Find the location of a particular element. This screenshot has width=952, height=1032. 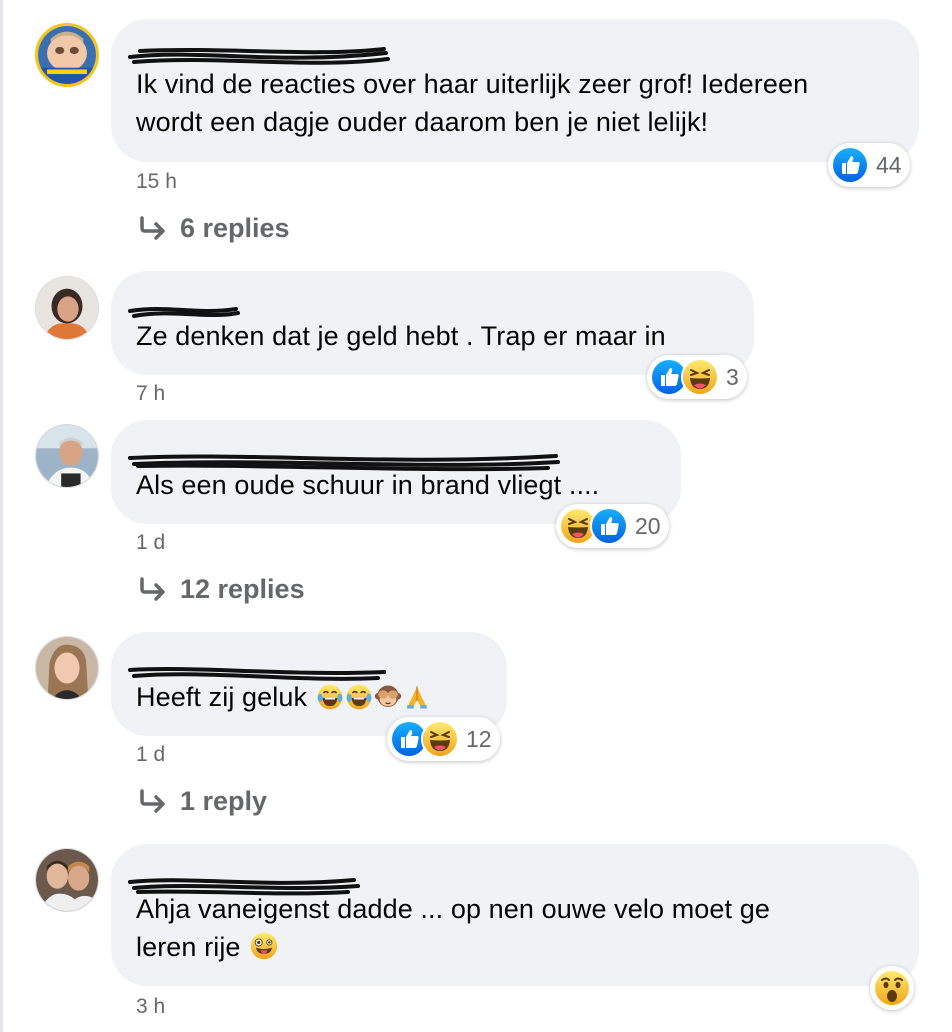

view-replies-link: 12 replies is located at coordinates (221, 589).